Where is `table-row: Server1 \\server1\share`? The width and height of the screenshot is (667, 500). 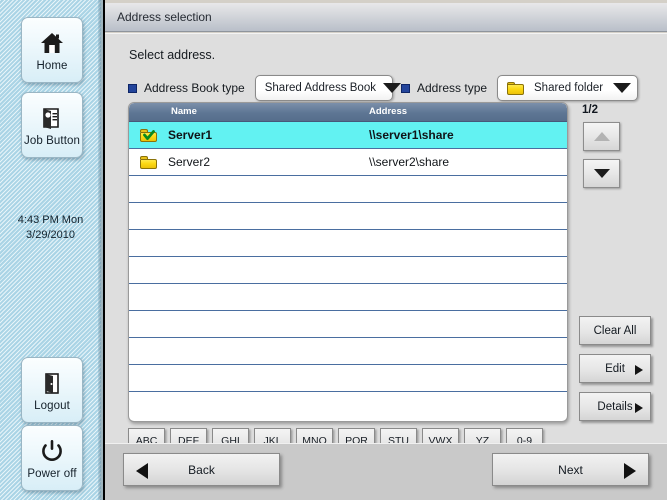 table-row: Server1 \\server1\share is located at coordinates (348, 135).